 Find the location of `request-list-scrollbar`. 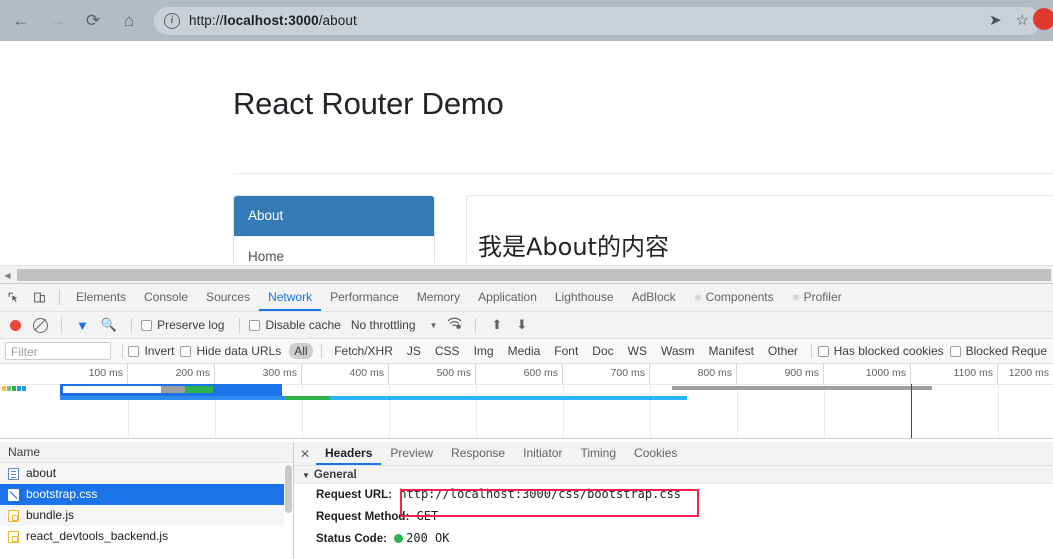

request-list-scrollbar is located at coordinates (288, 511).